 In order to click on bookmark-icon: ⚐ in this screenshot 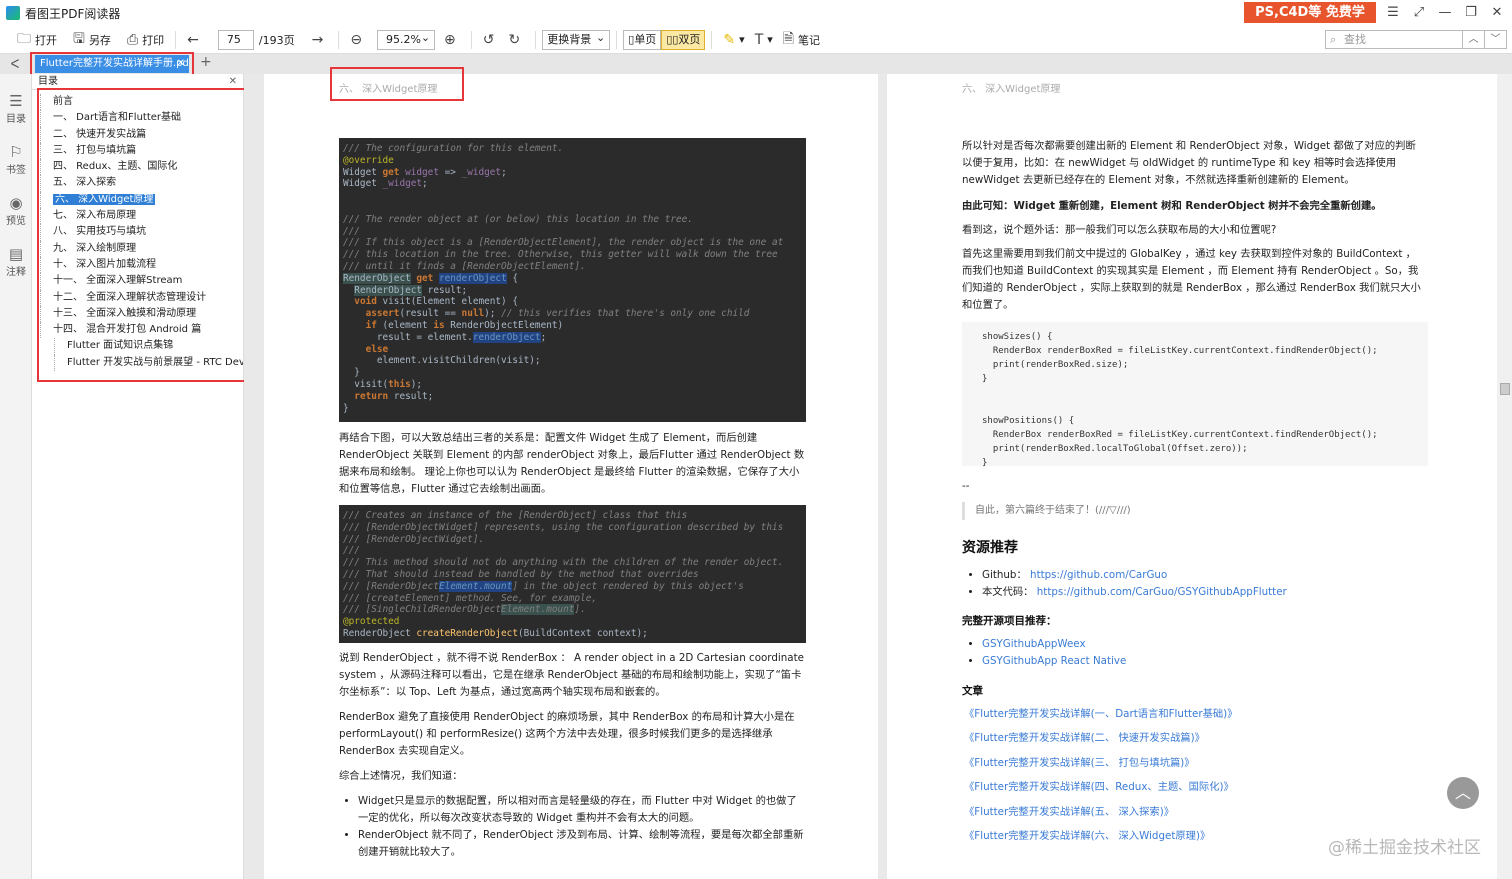, I will do `click(16, 152)`.